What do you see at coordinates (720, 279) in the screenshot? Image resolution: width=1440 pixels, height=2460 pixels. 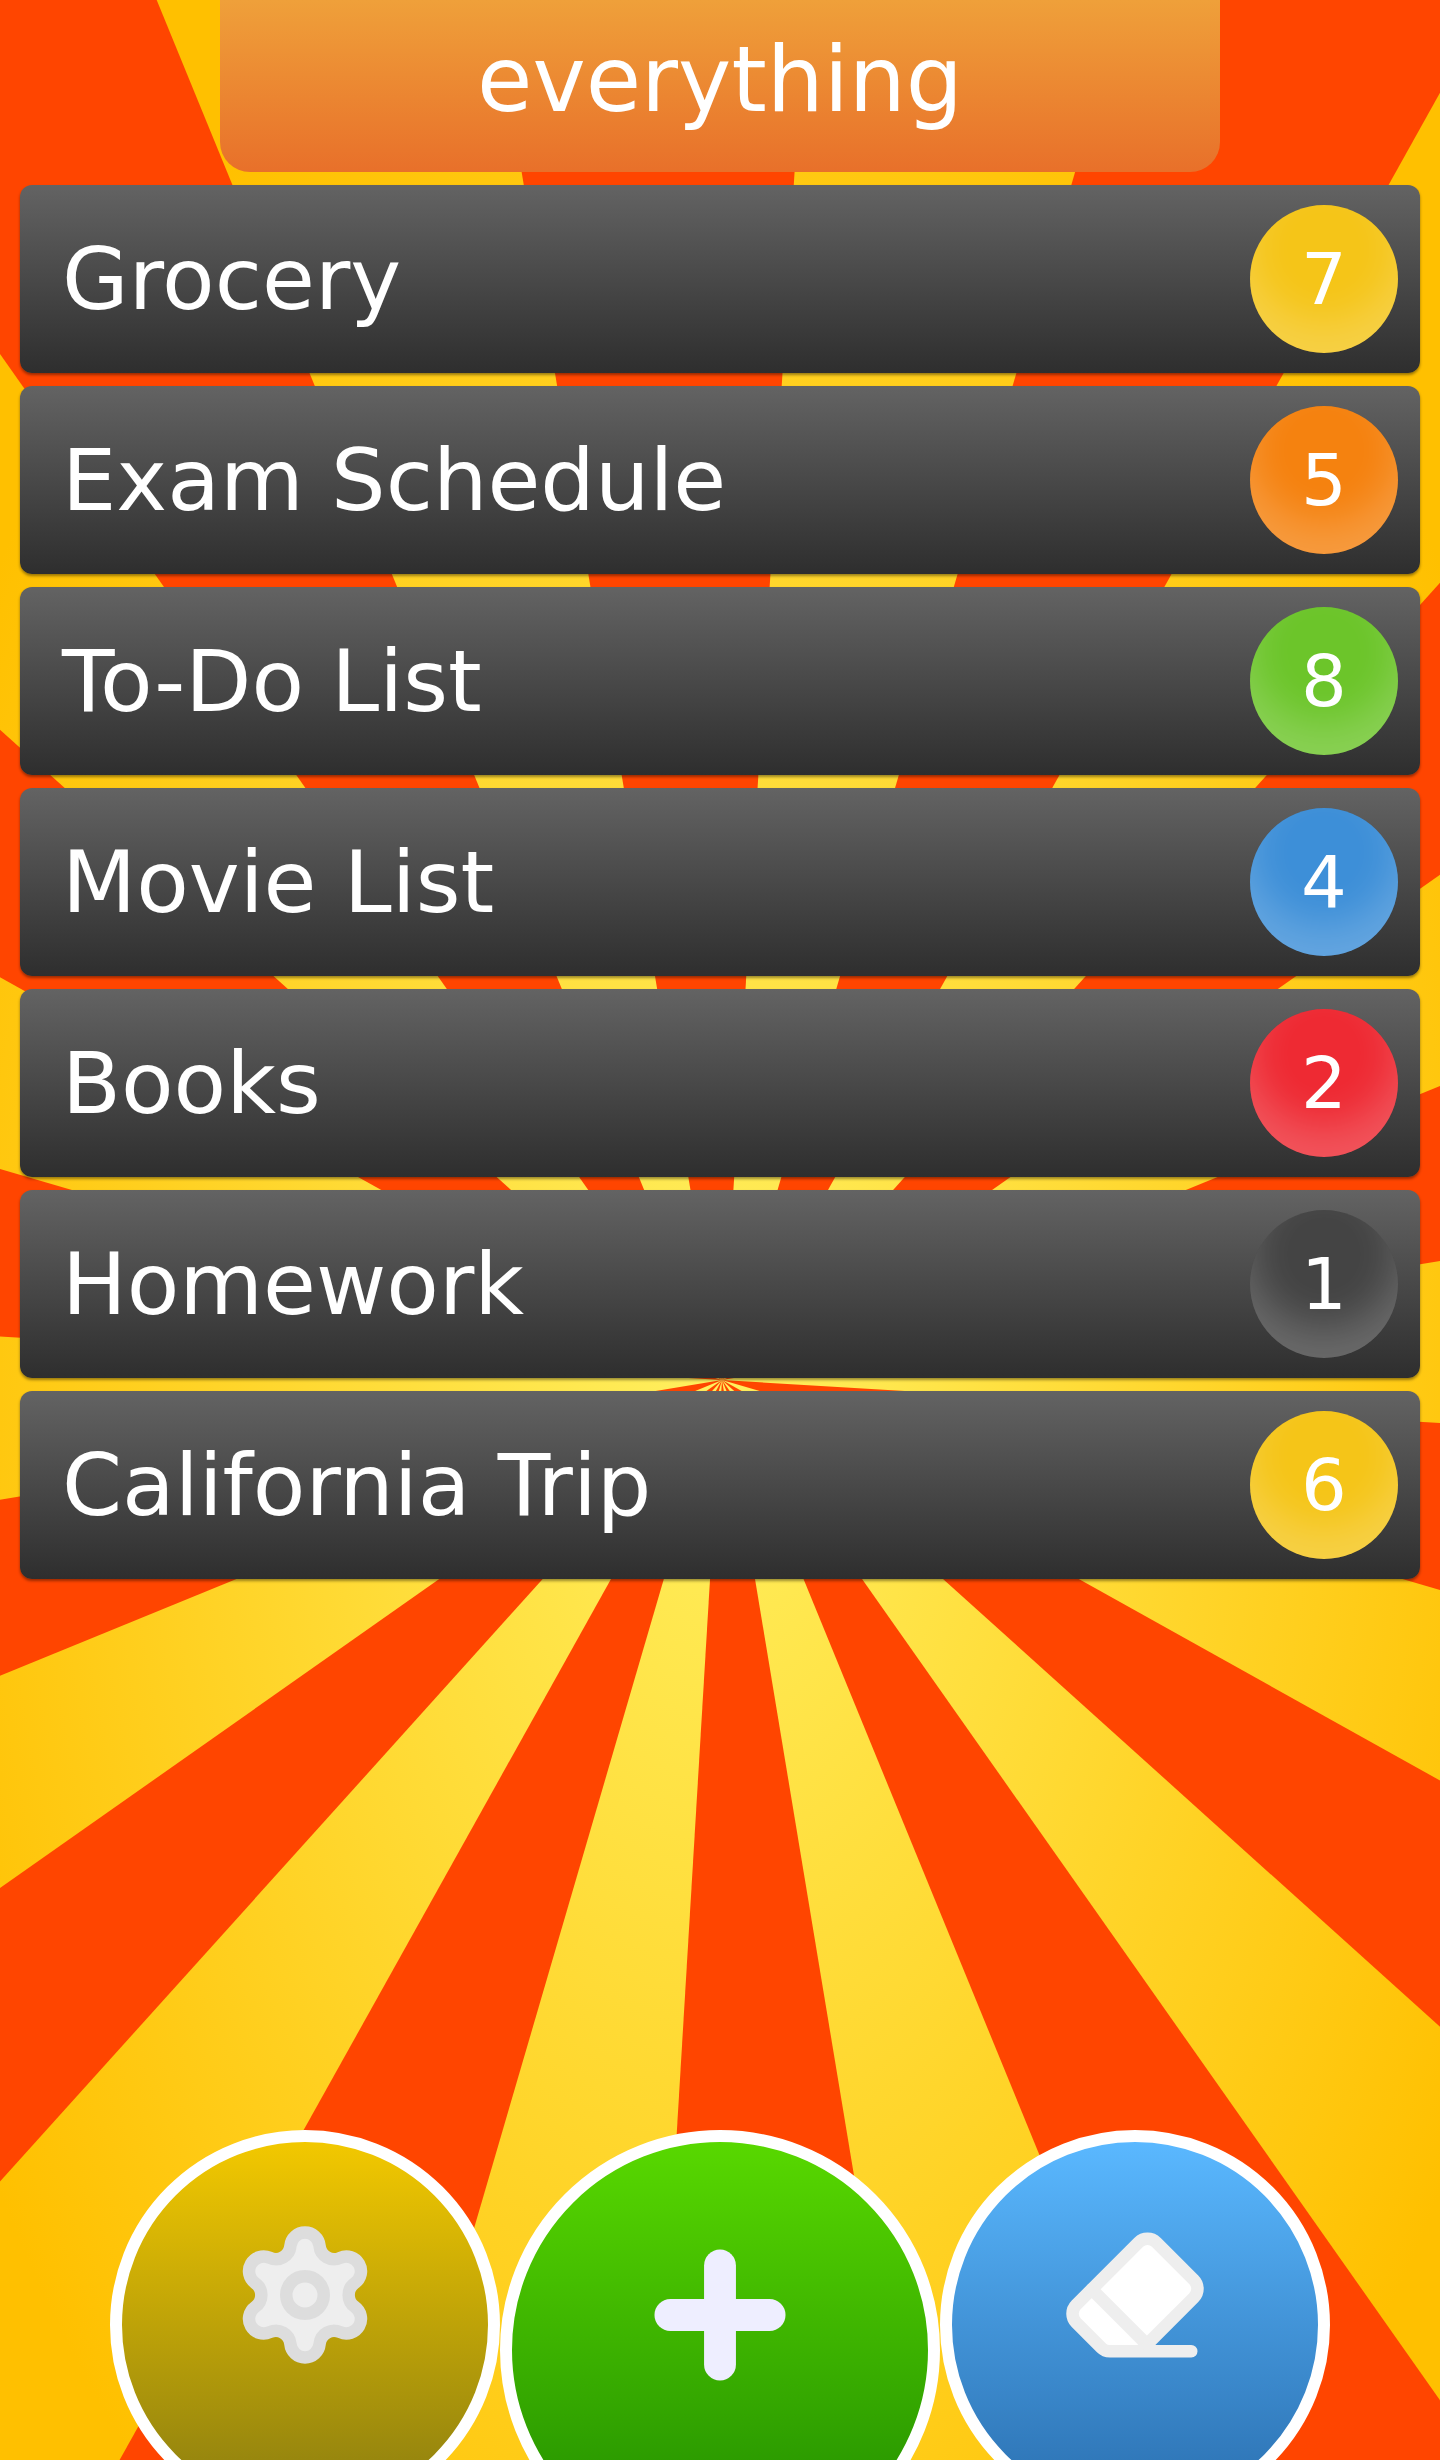 I see `list-row: Grocery 7` at bounding box center [720, 279].